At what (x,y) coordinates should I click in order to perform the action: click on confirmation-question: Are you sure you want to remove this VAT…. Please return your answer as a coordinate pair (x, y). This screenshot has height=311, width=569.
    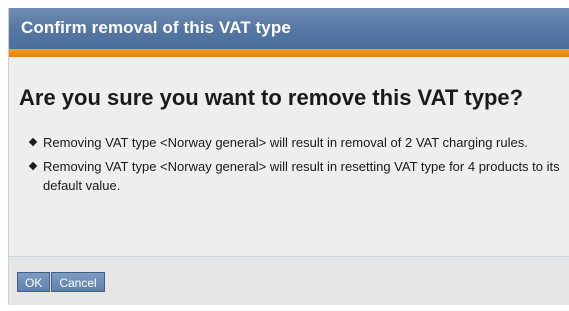
    Looking at the image, I should click on (271, 97).